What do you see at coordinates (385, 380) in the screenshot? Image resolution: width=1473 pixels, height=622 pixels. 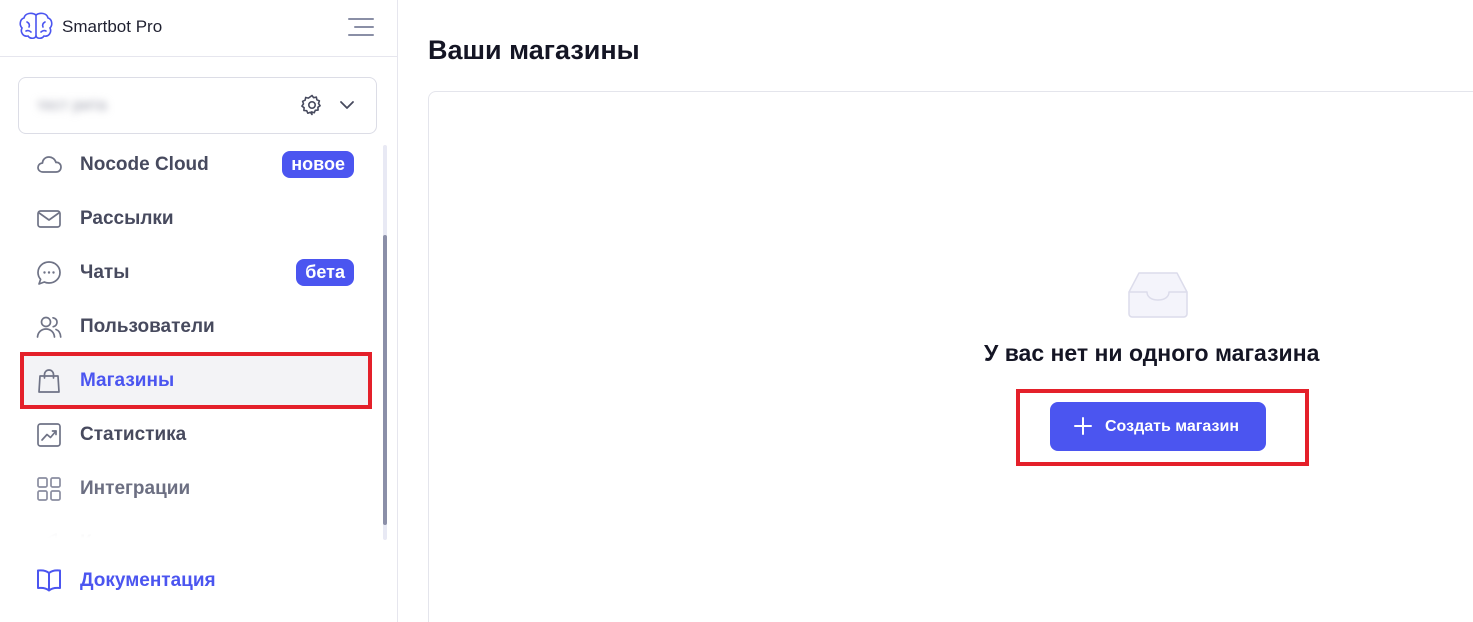 I see `sidebar-scrollbar-thumb` at bounding box center [385, 380].